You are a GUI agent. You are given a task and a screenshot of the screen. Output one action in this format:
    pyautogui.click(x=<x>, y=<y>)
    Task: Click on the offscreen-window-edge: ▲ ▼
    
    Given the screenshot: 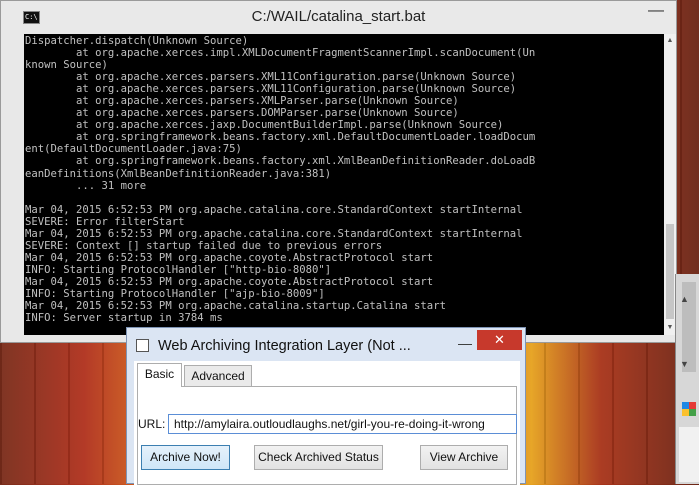 What is the action you would take?
    pyautogui.click(x=687, y=379)
    